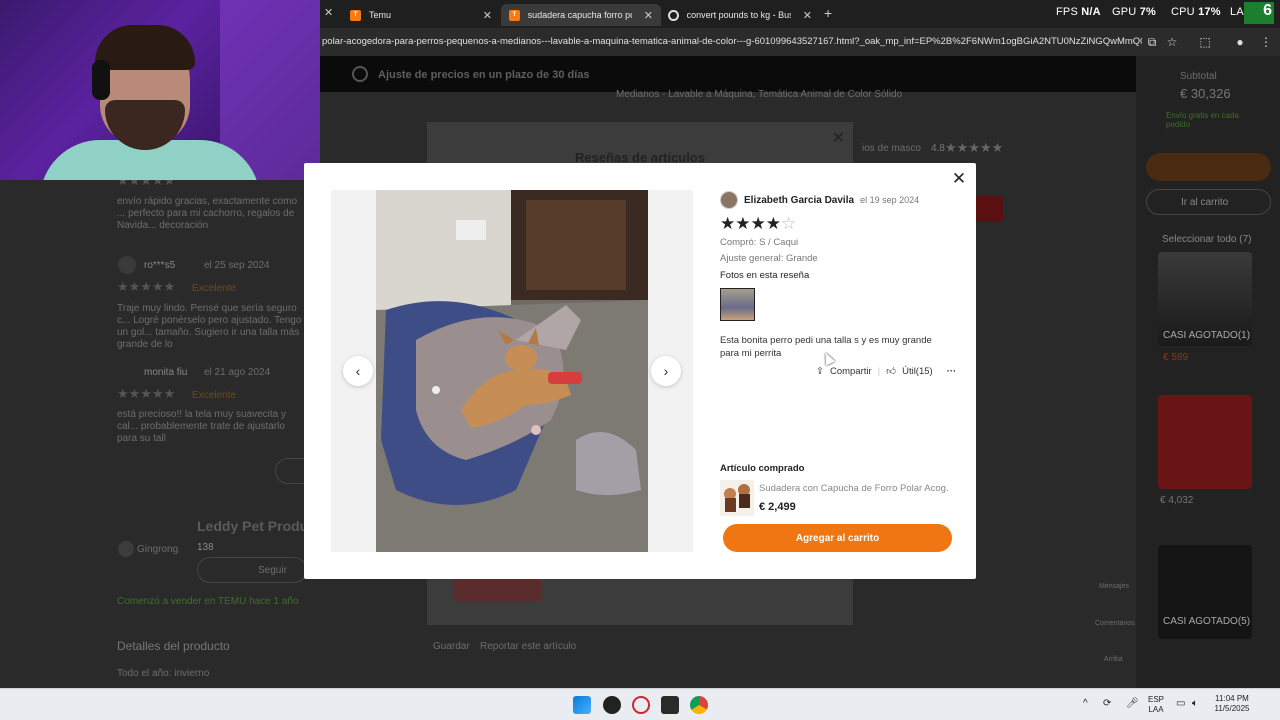 Image resolution: width=1280 pixels, height=720 pixels. What do you see at coordinates (759, 242) in the screenshot?
I see `purchased-variant: Compró: S / Caqui` at bounding box center [759, 242].